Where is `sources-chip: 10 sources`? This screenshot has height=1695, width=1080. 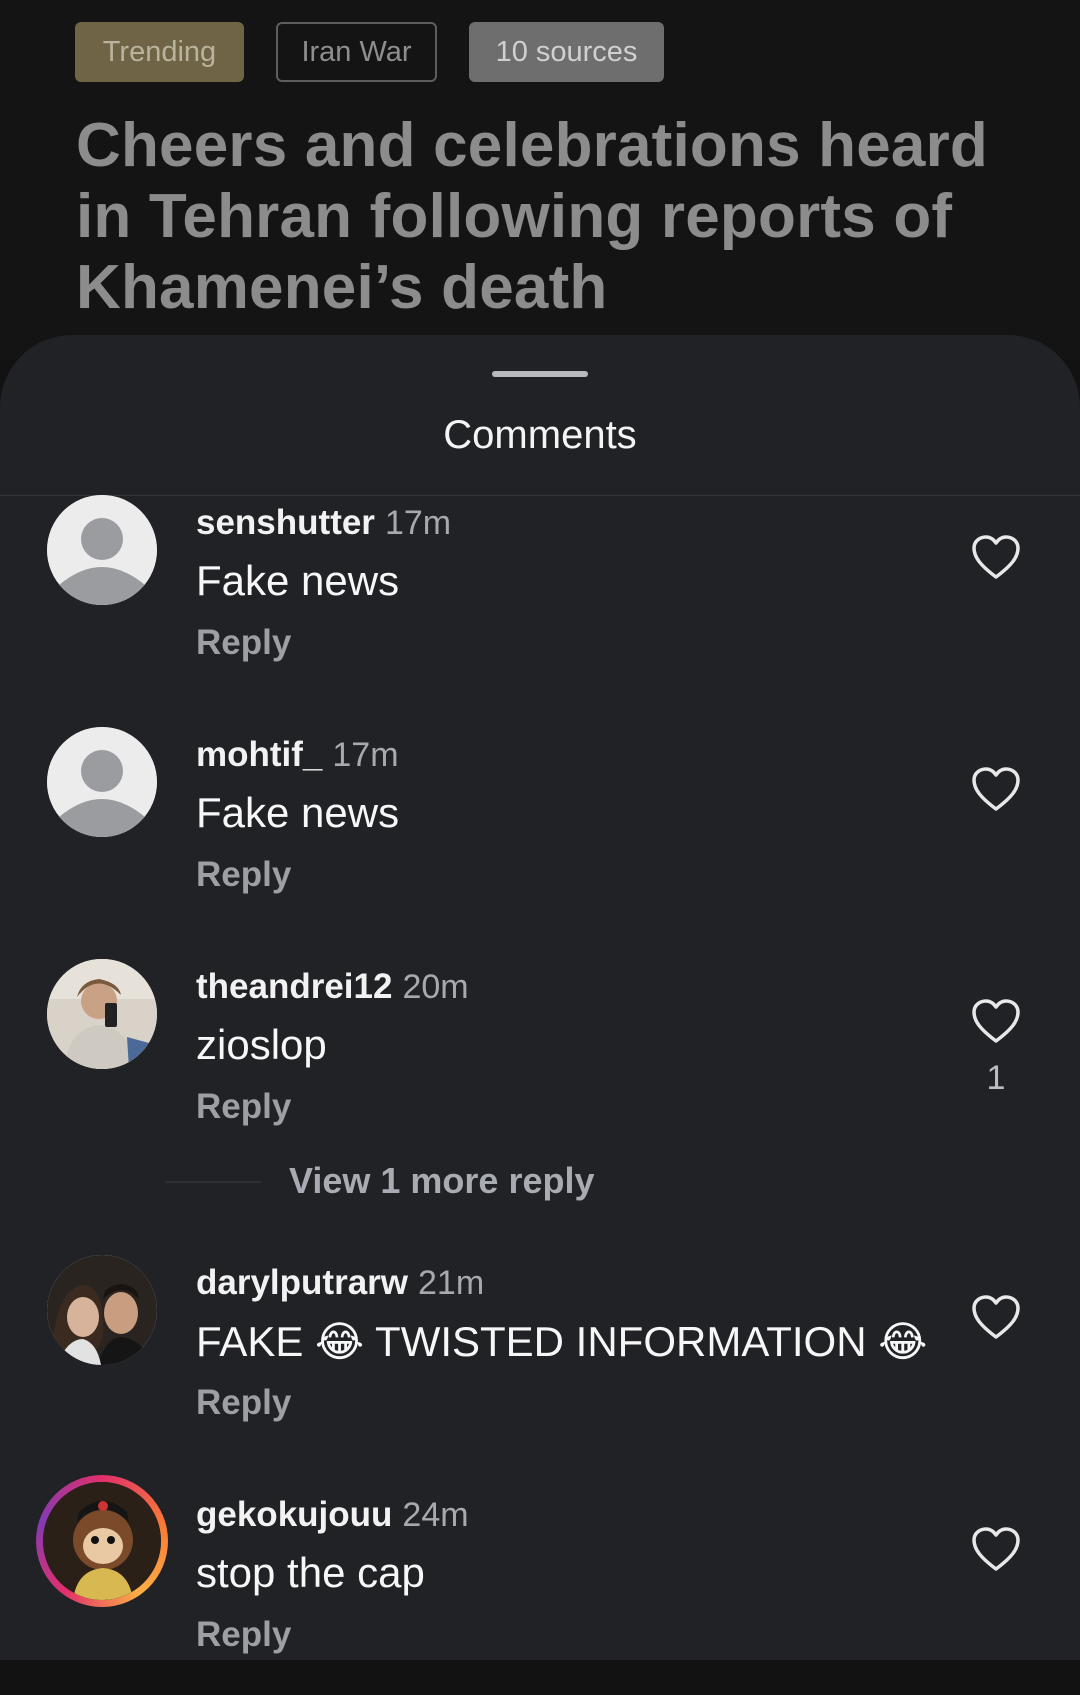 sources-chip: 10 sources is located at coordinates (566, 52).